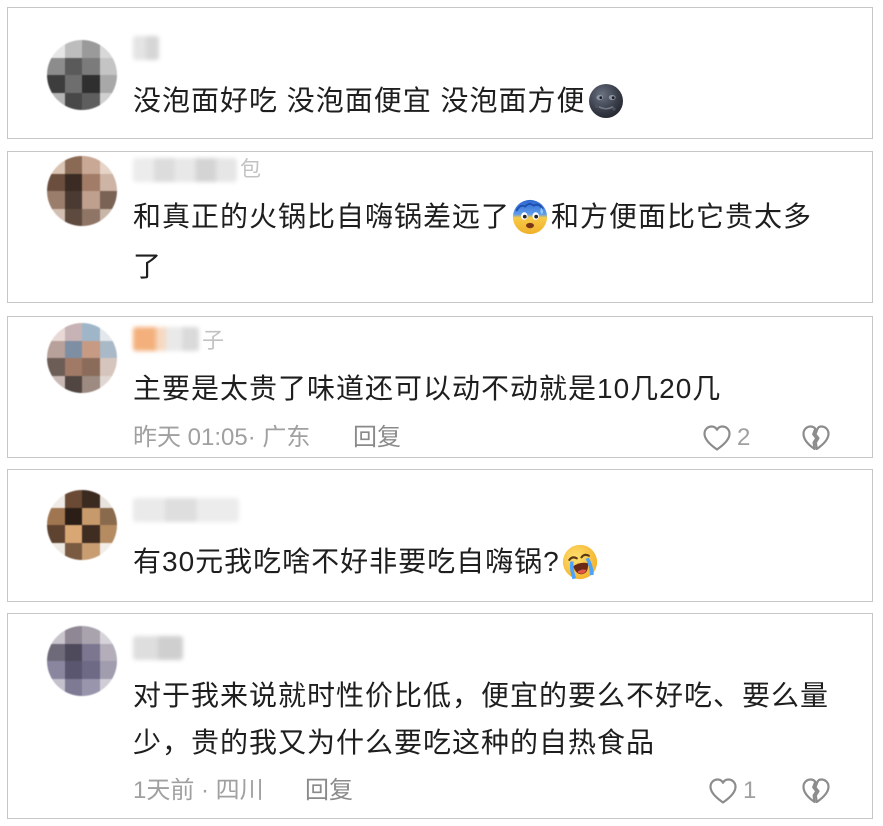  I want to click on comment-text: 主要是太贵了味道还可以动不动就是10几20几, so click(427, 388).